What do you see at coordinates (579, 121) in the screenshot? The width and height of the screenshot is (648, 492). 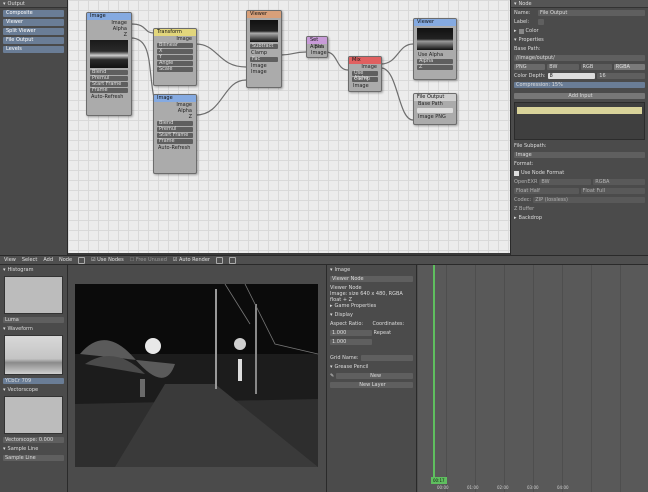 I see `inputs-list` at bounding box center [579, 121].